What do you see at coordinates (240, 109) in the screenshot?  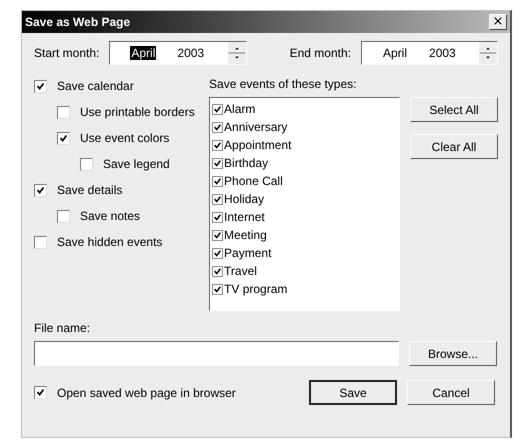 I see `event-type-label: Alarm` at bounding box center [240, 109].